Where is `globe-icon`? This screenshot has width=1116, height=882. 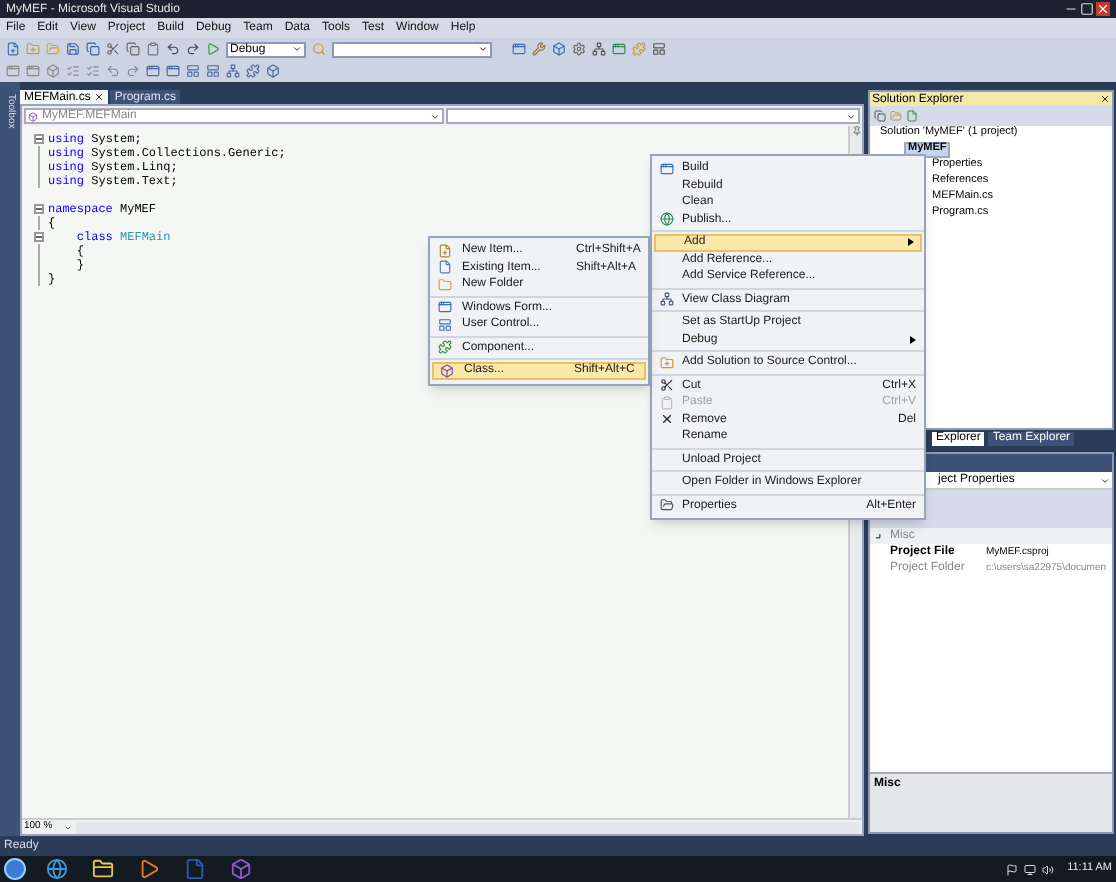 globe-icon is located at coordinates (667, 219).